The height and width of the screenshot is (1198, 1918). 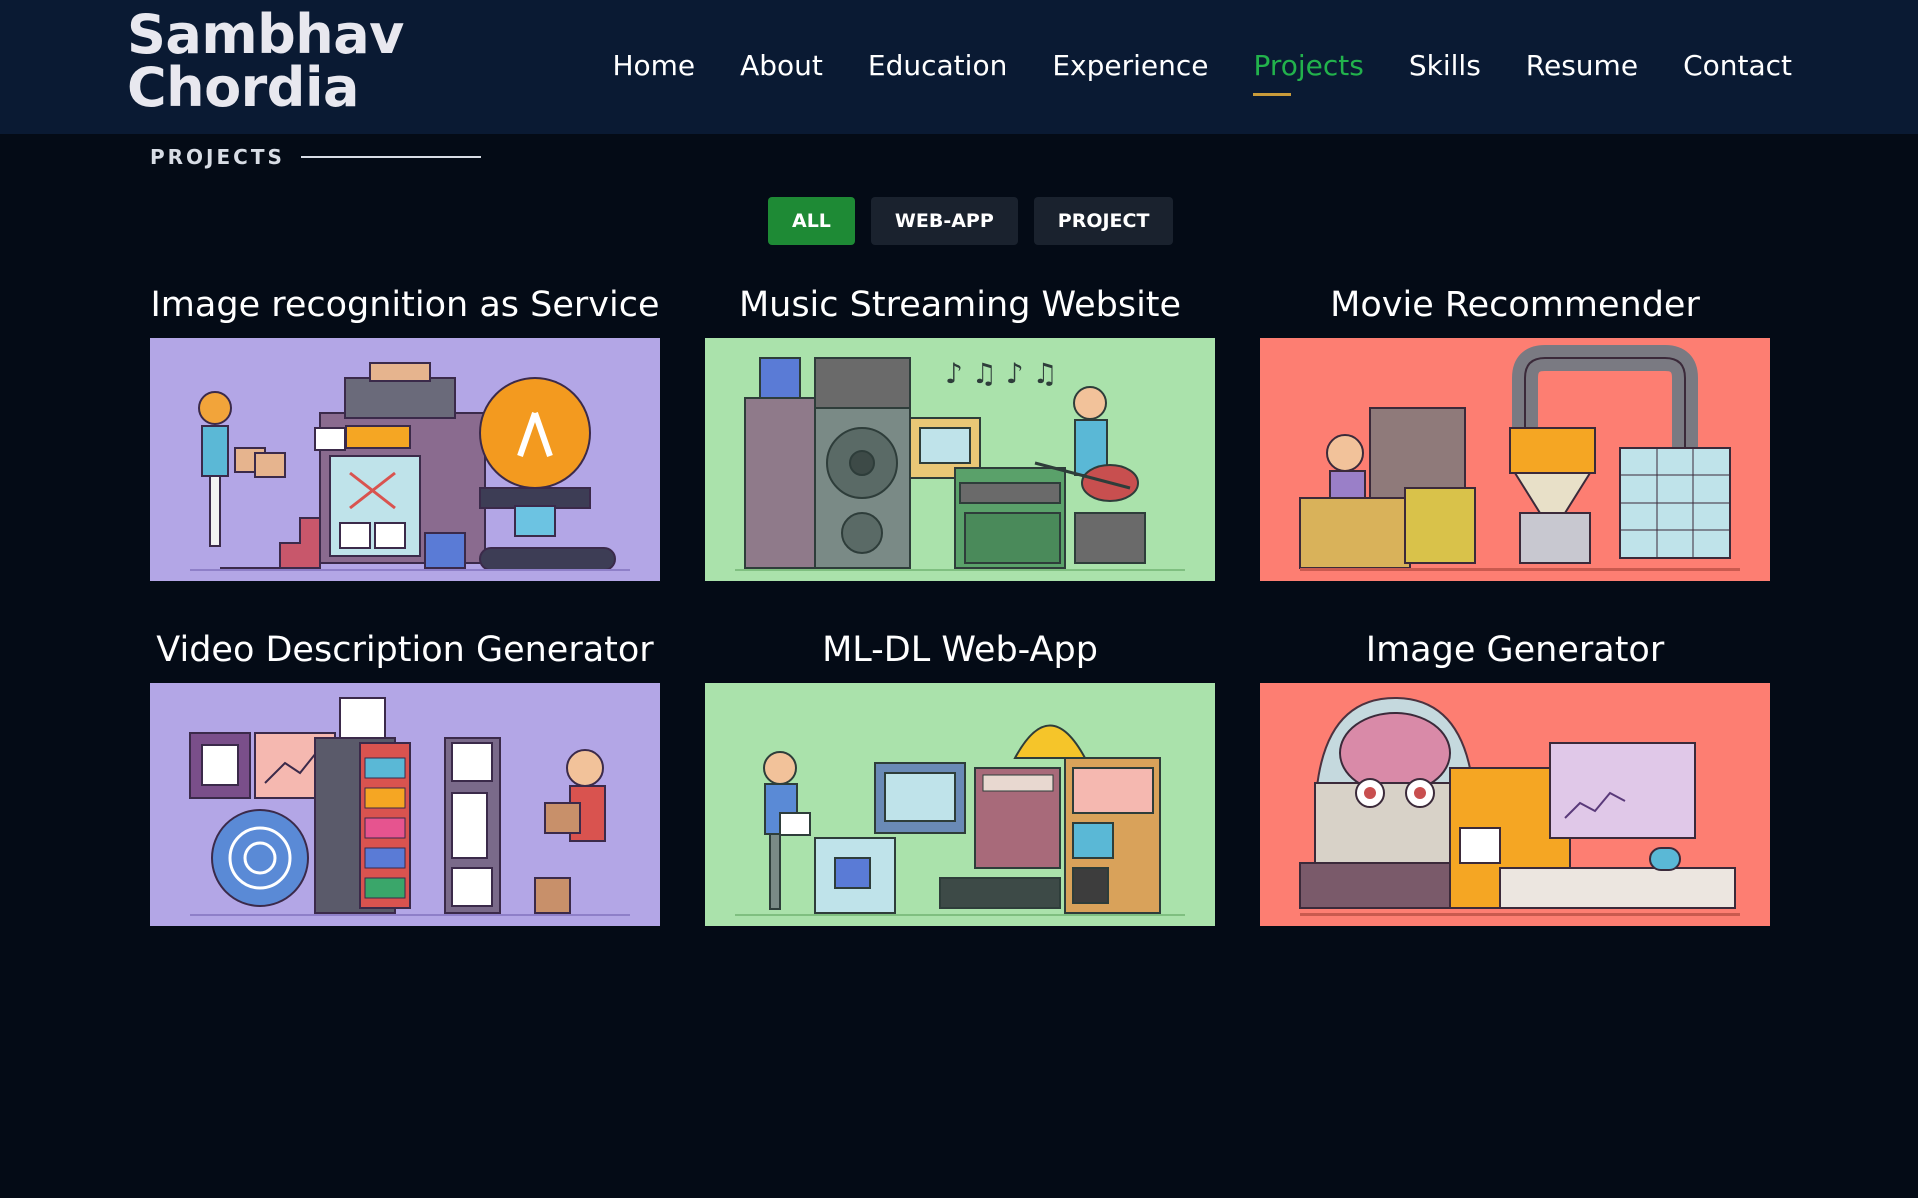 What do you see at coordinates (243, 87) in the screenshot?
I see `logo-line-2: Chordia` at bounding box center [243, 87].